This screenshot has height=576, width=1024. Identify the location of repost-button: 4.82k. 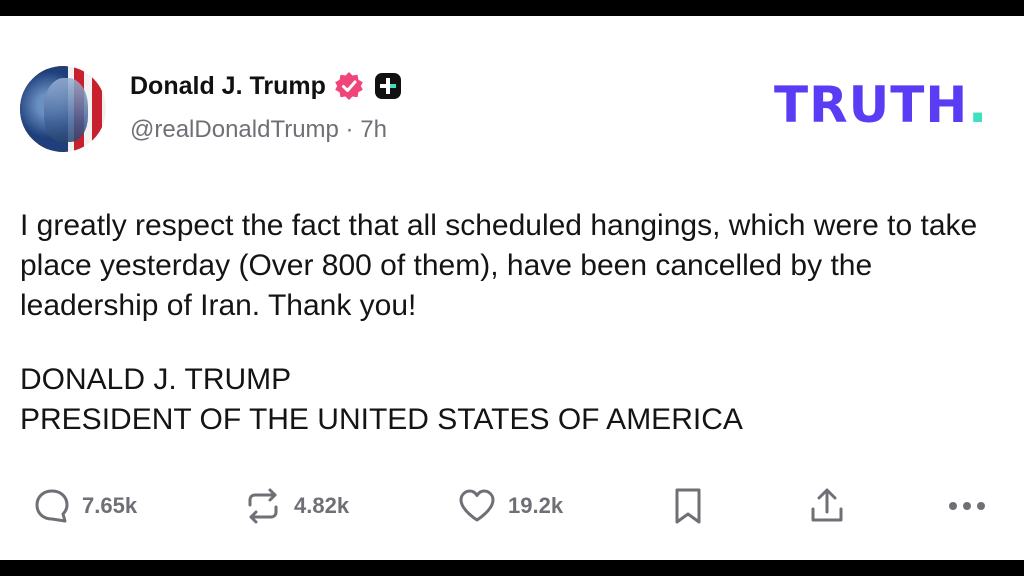
(295, 506).